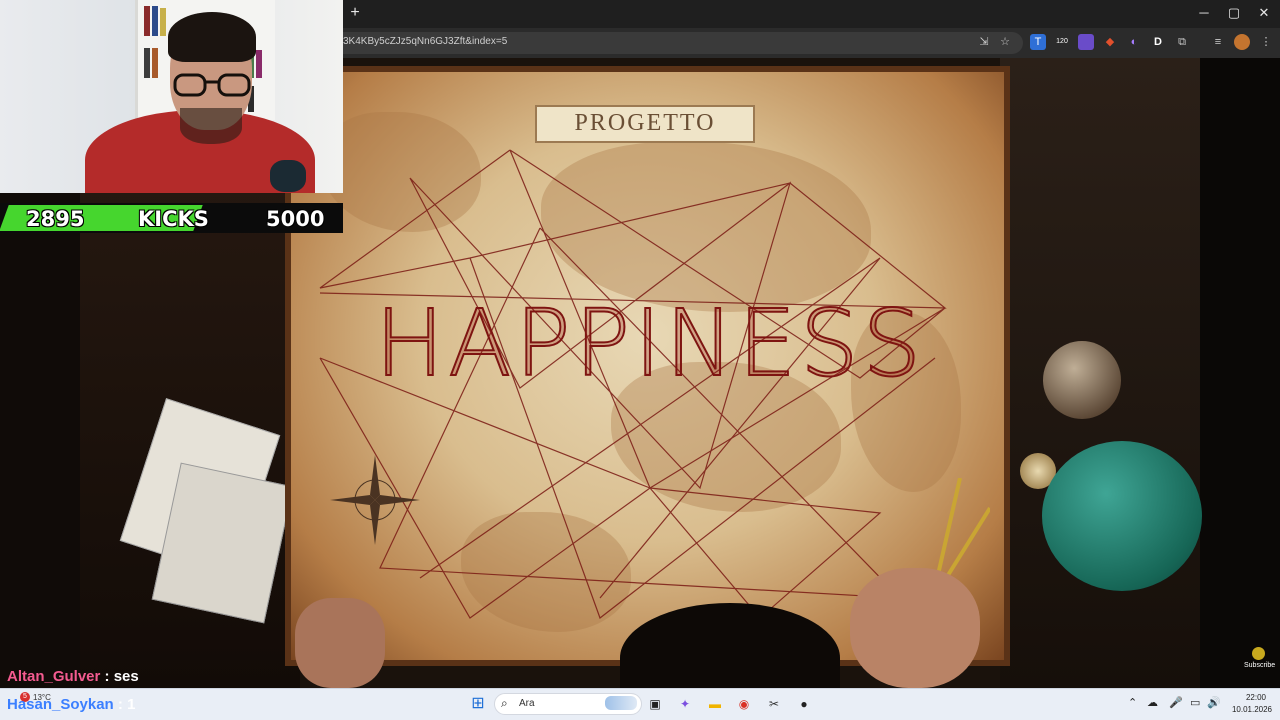 This screenshot has width=1280, height=720. What do you see at coordinates (355, 13) in the screenshot?
I see `new-tab-button: +` at bounding box center [355, 13].